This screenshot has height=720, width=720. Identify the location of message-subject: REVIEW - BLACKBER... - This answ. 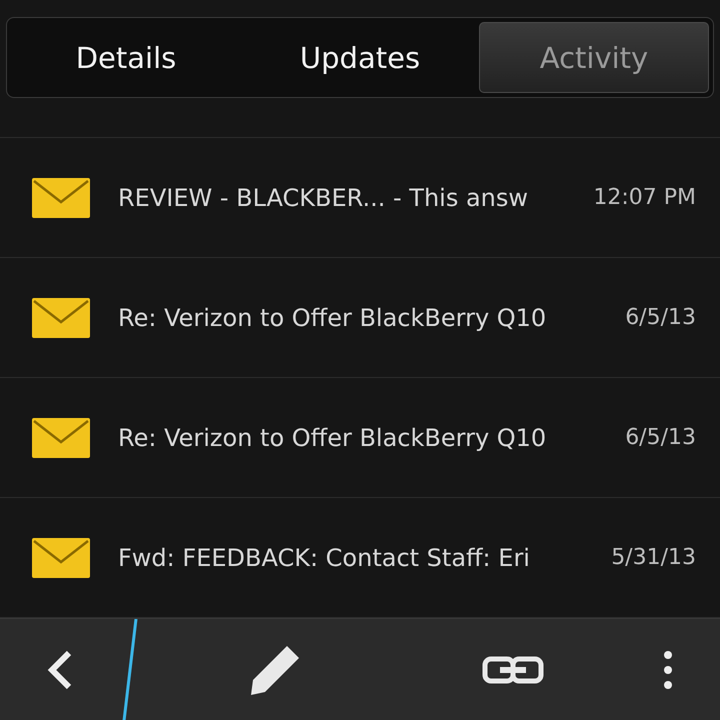
(342, 198).